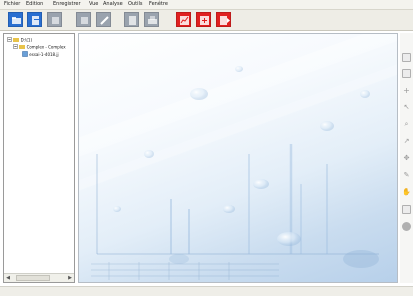 Image resolution: width=413 pixels, height=296 pixels. I want to click on print-button, so click(151, 19).